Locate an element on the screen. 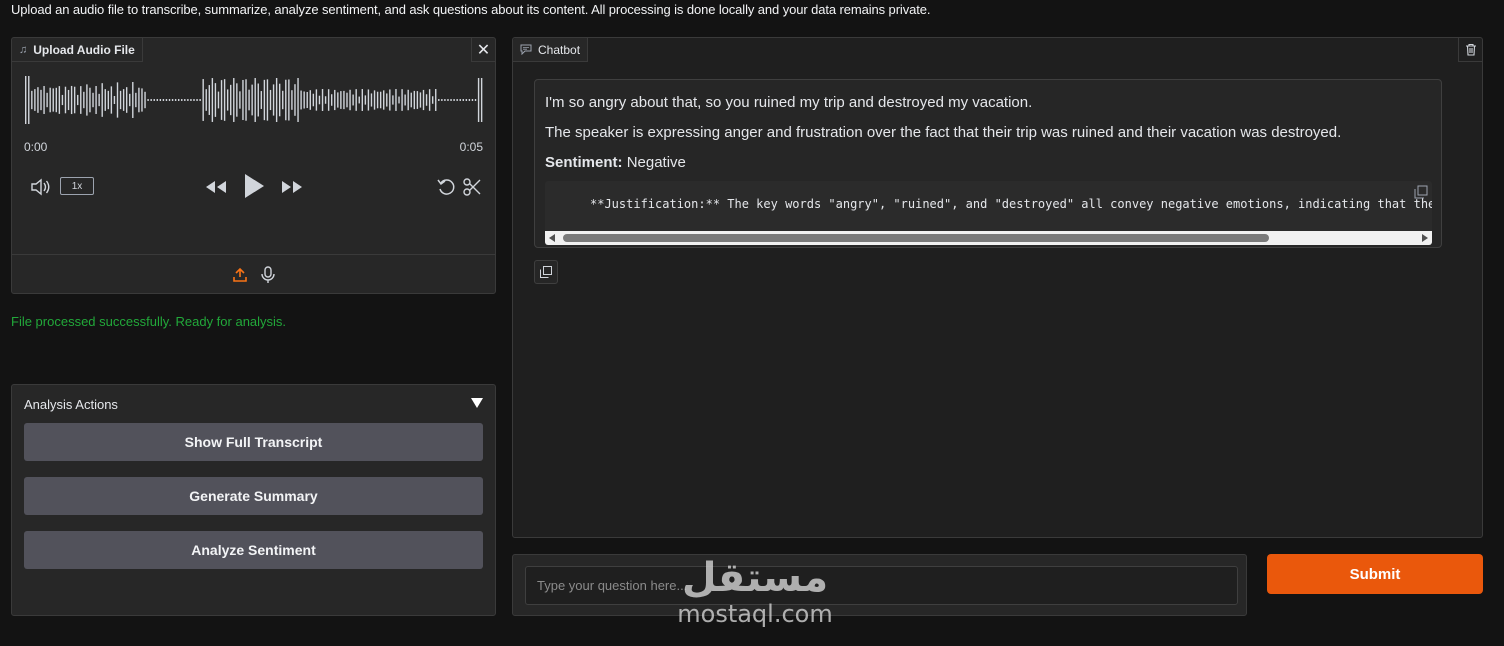 This screenshot has height=646, width=1504. playback-speed-button: 1x is located at coordinates (77, 186).